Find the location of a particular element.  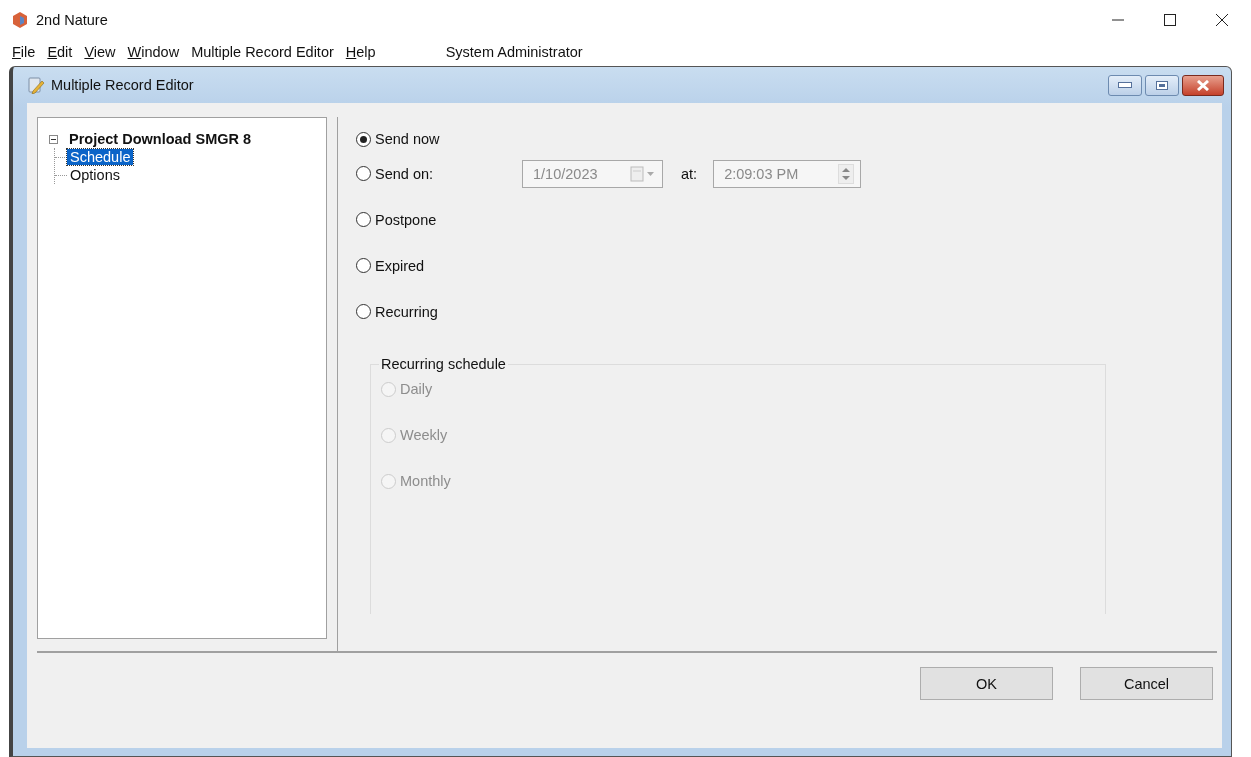

radio-label: Postpone is located at coordinates (406, 219).